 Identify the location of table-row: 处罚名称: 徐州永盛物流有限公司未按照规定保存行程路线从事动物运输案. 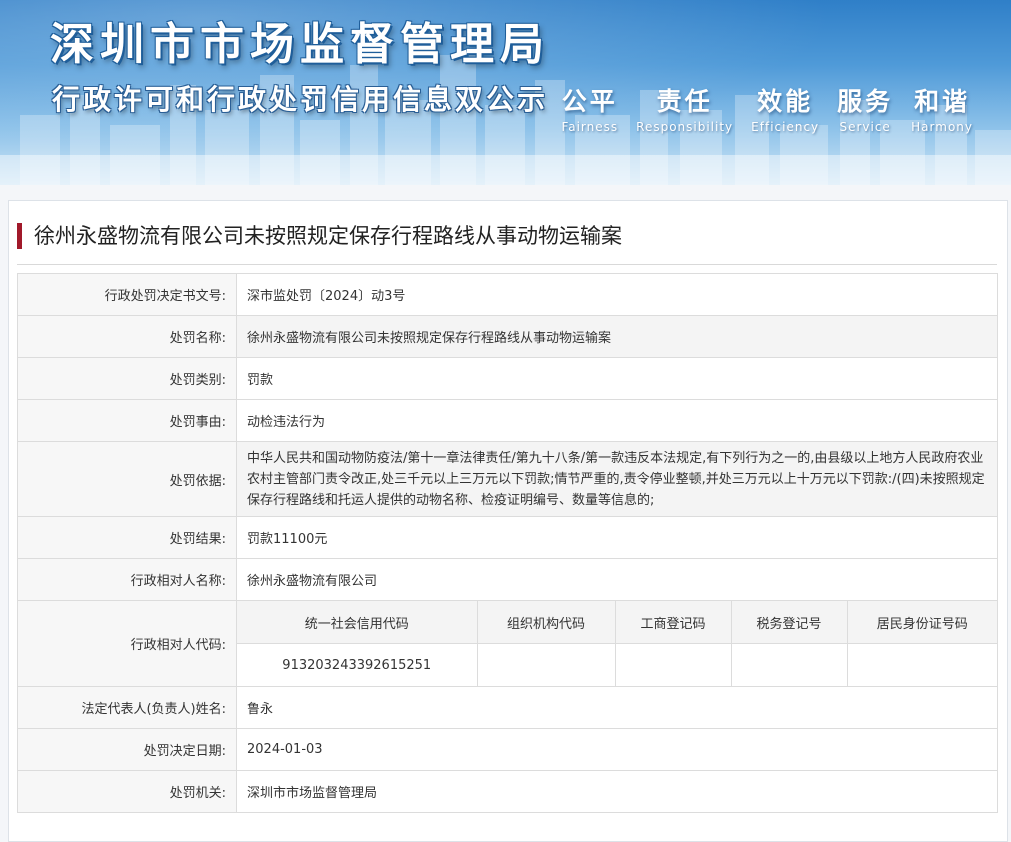
(507, 336).